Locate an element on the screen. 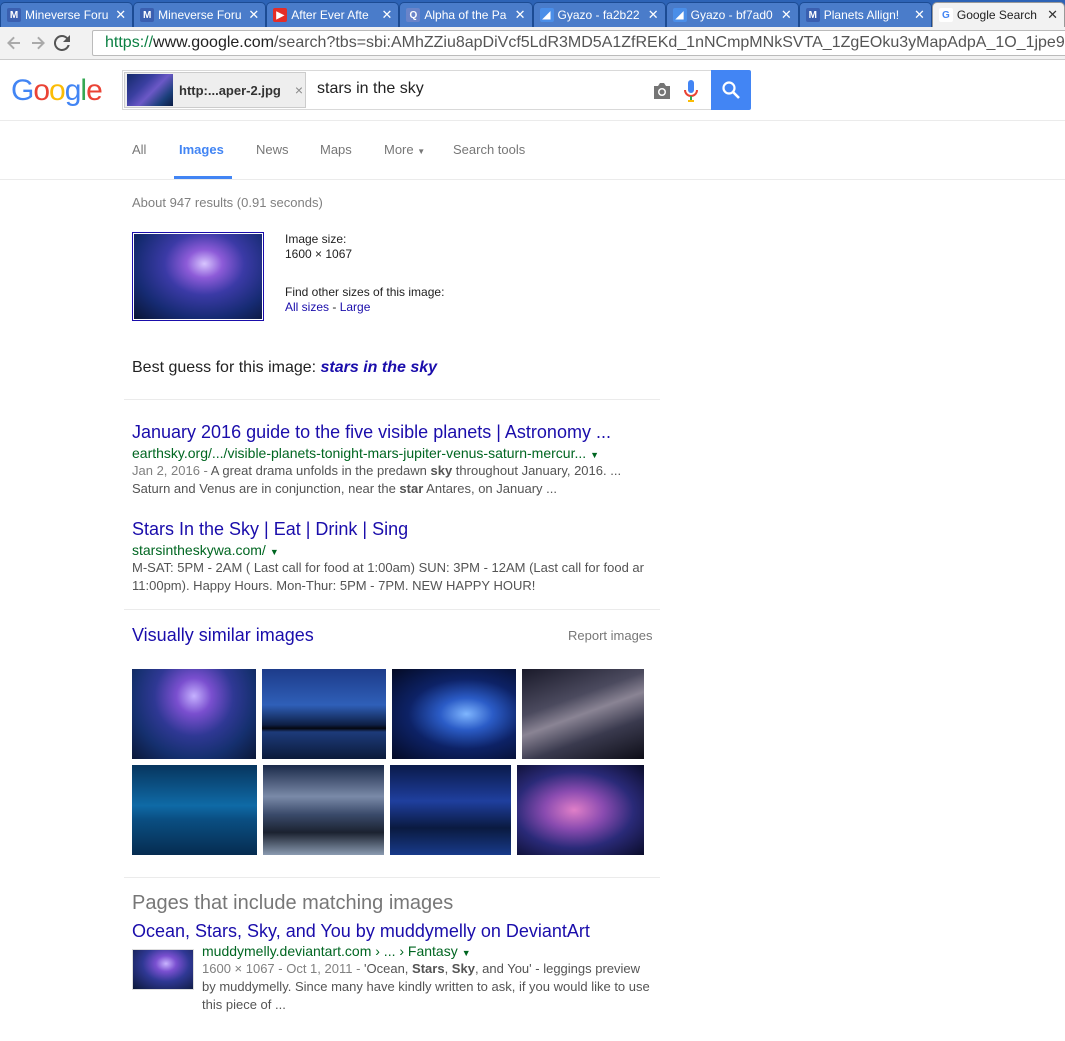  query-image-thumbnail is located at coordinates (150, 90).